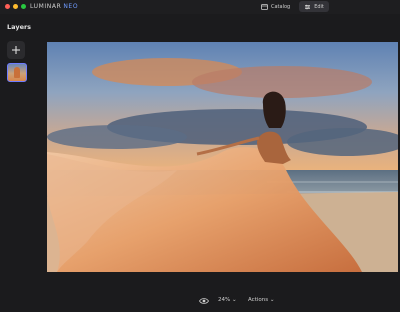  I want to click on layer-thumbnail, so click(17, 72).